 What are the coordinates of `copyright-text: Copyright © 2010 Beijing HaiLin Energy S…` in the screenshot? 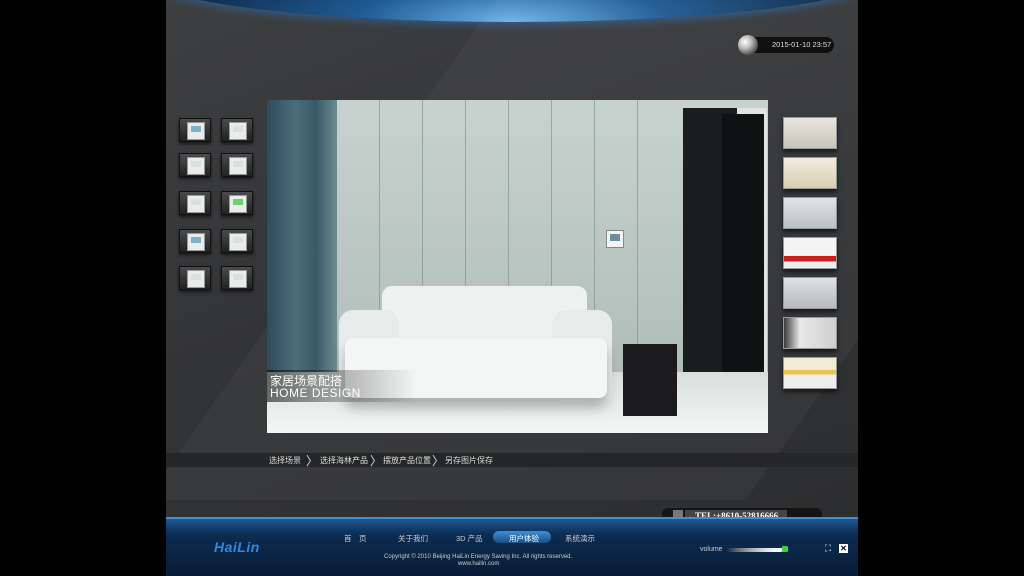 It's located at (478, 557).